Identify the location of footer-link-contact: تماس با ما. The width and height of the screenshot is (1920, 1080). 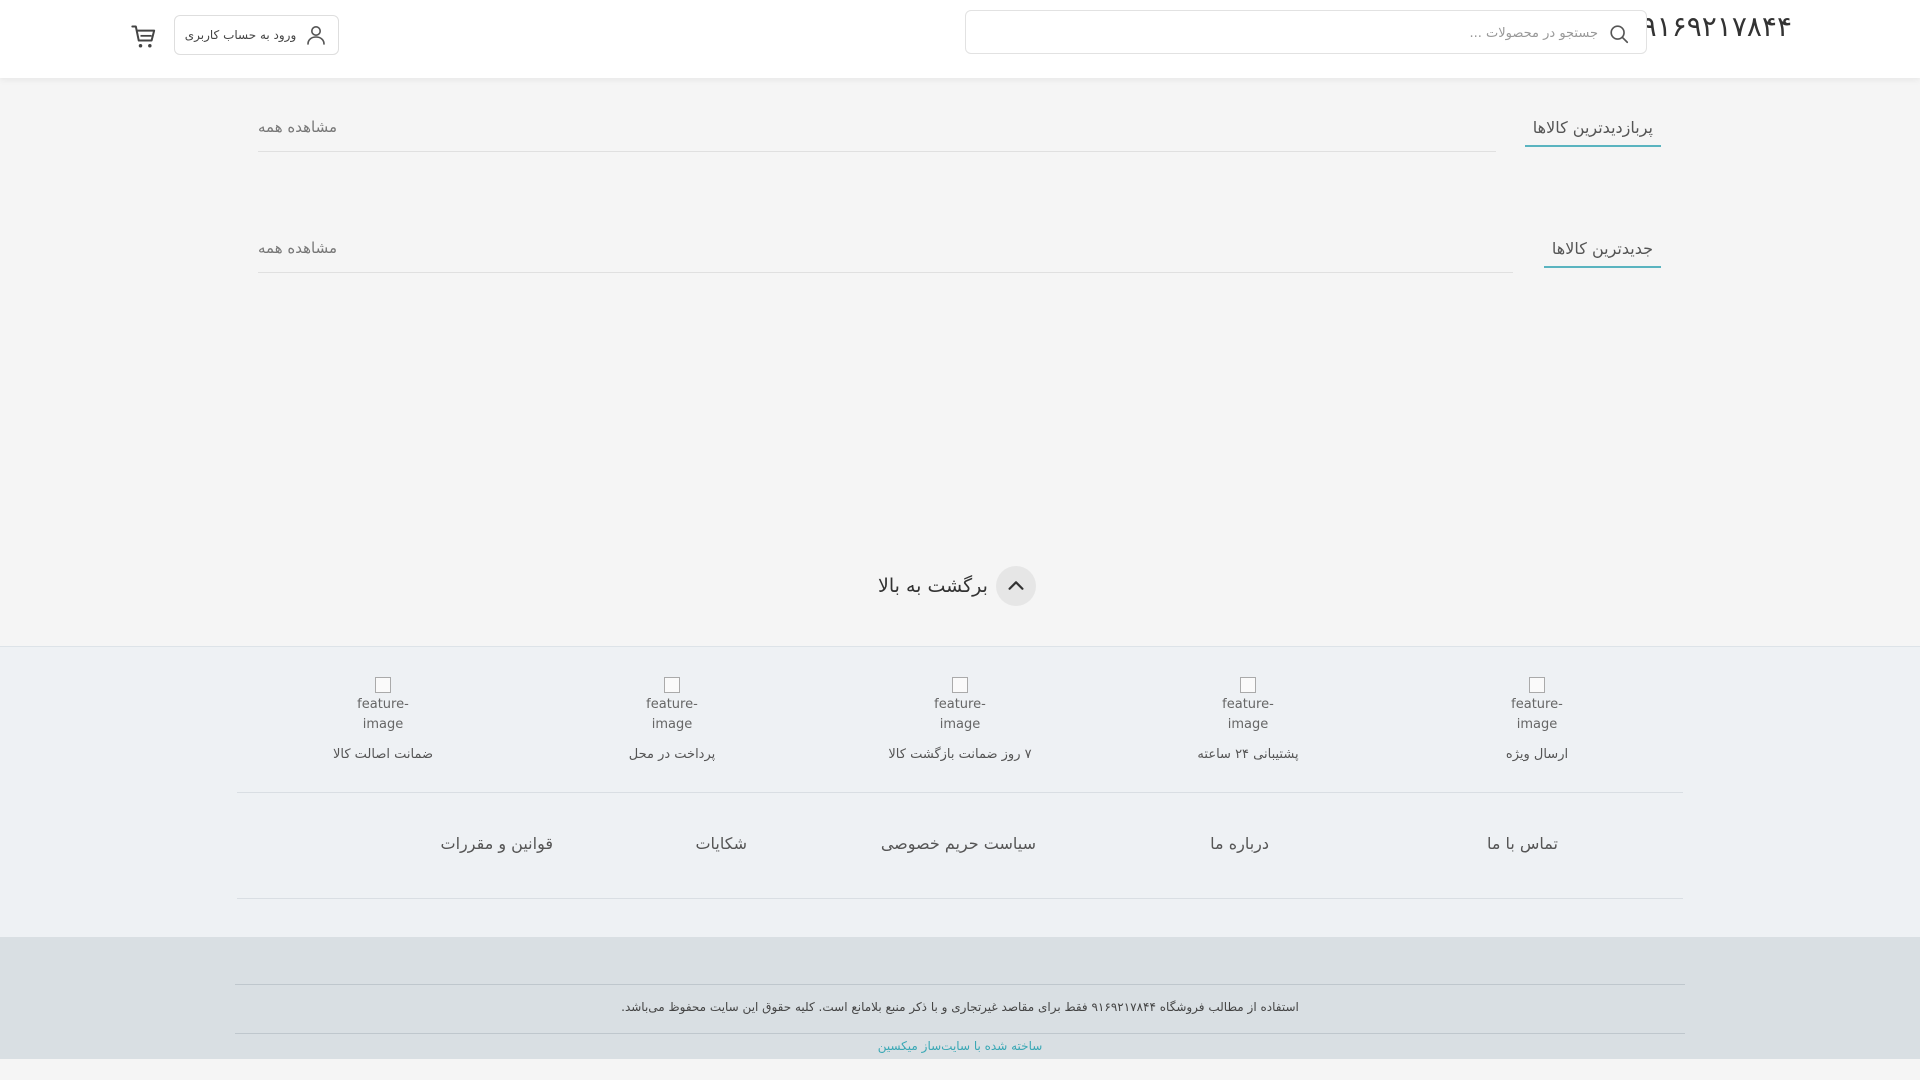
(1522, 843).